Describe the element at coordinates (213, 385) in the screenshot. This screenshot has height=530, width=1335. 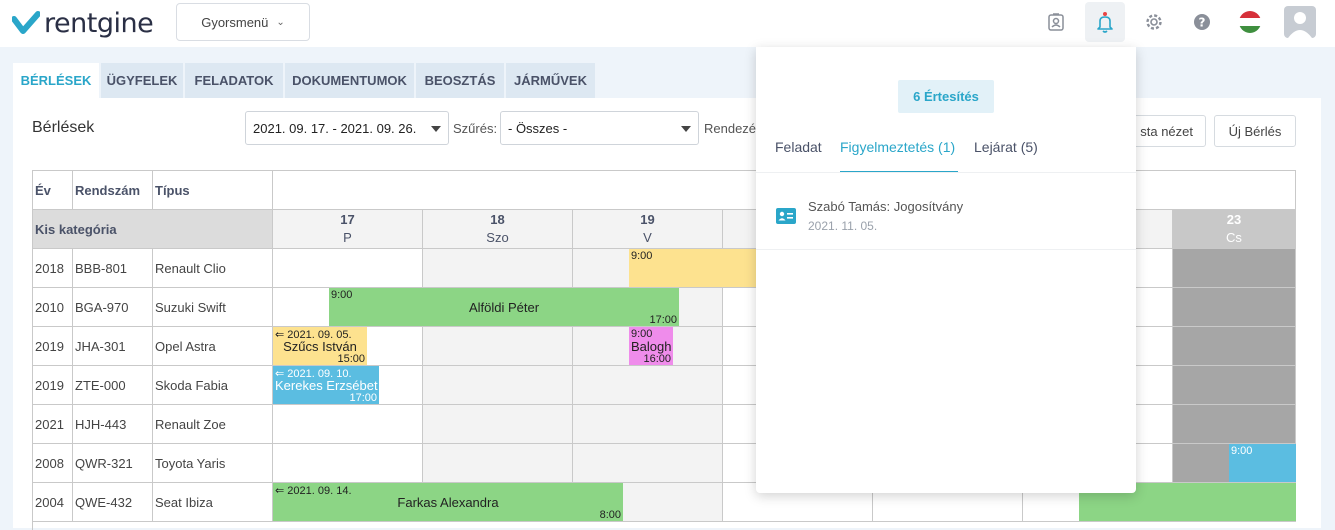
I see `vehicle-type: Skoda Fabia` at that location.